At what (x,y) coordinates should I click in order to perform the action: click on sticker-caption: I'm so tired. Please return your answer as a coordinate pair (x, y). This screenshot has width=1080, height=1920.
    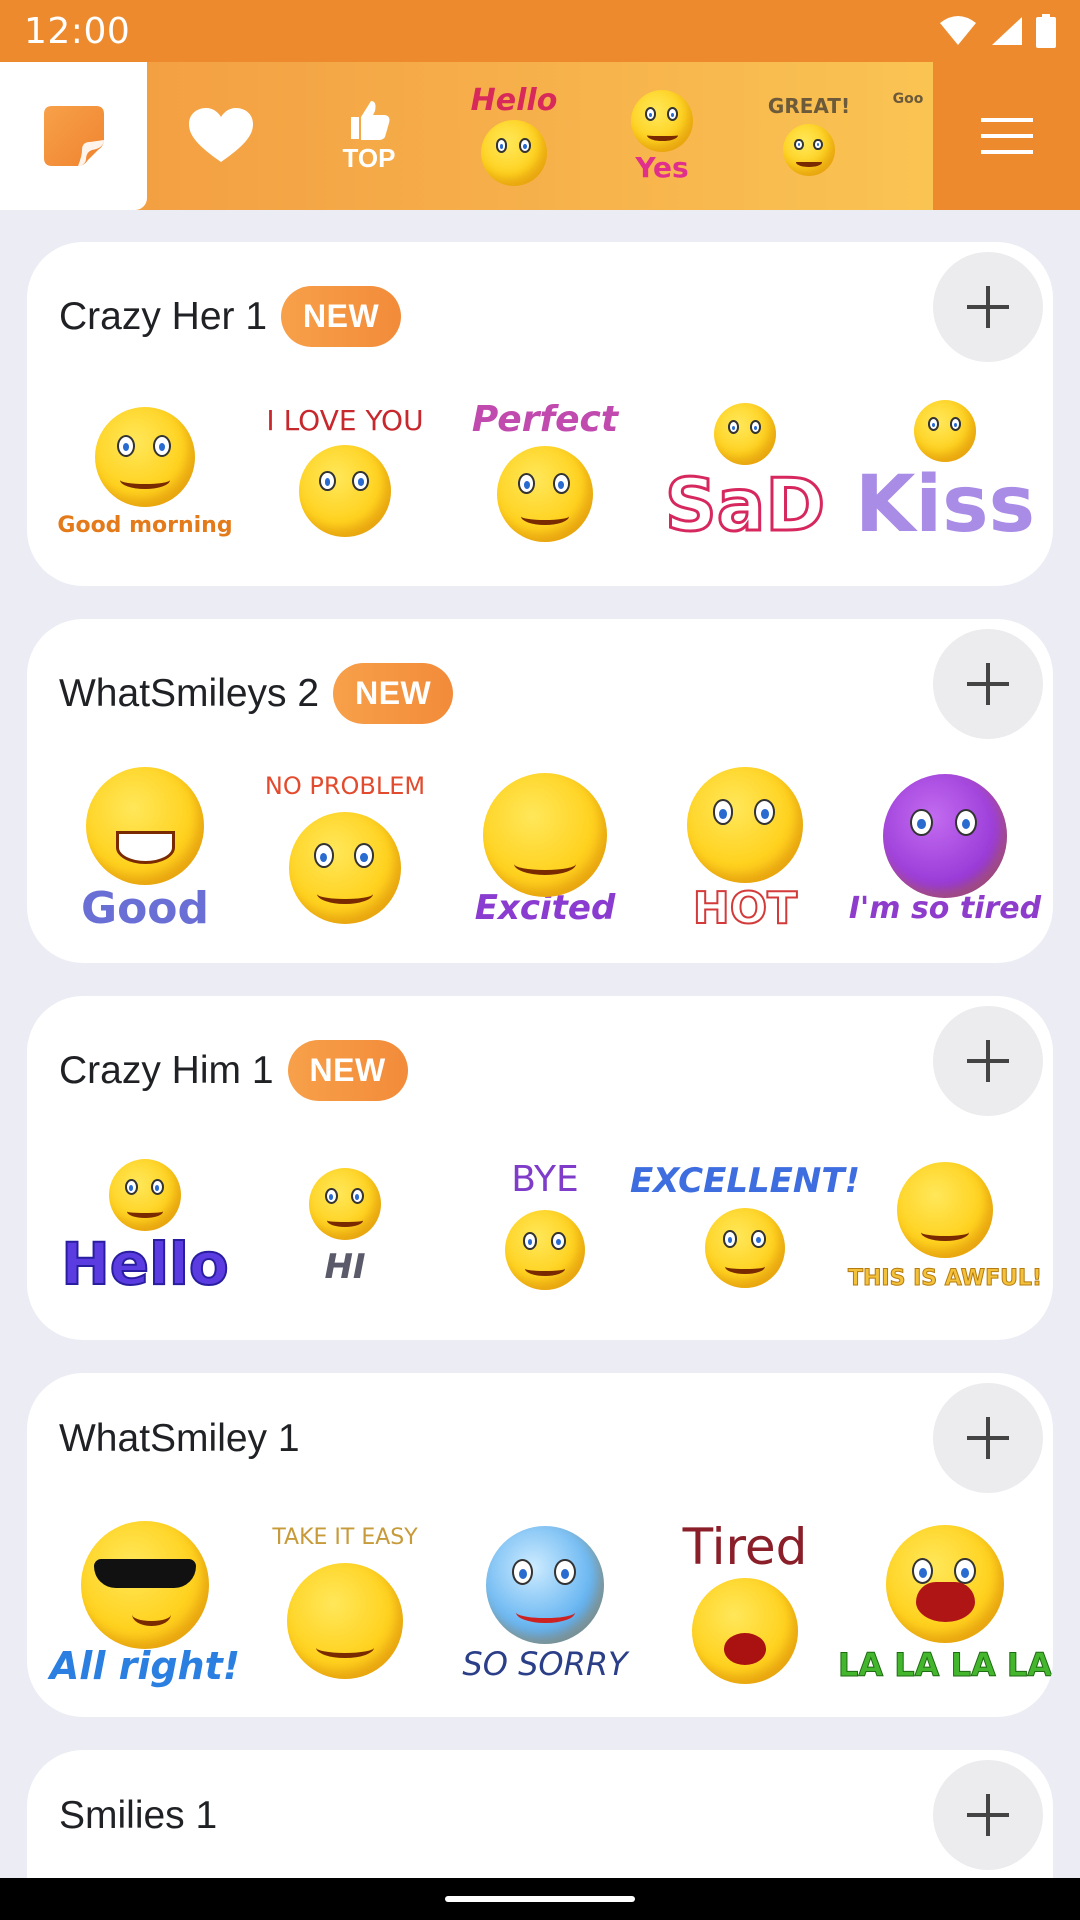
    Looking at the image, I should click on (945, 908).